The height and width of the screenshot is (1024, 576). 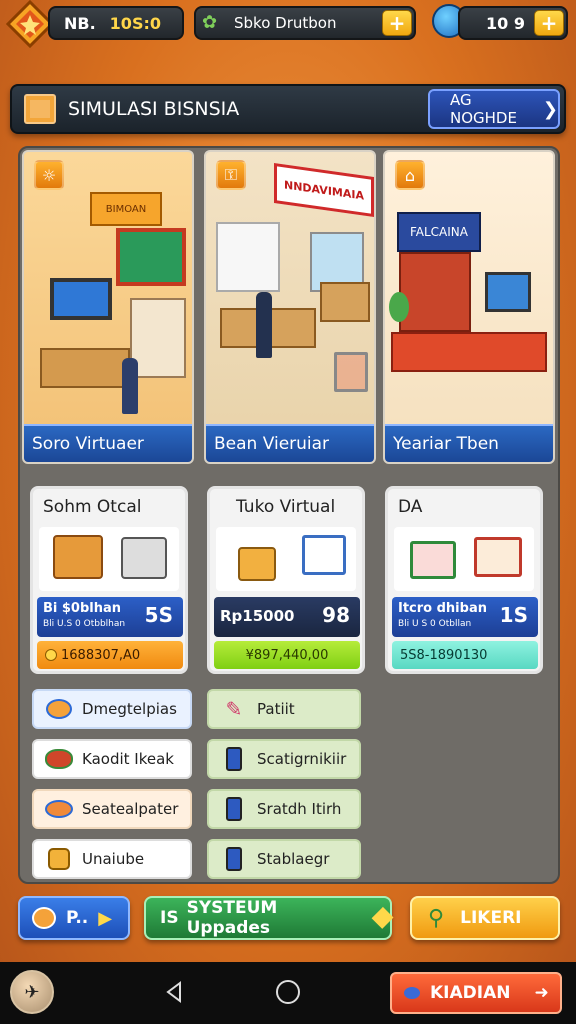 I want to click on list-item-label: Unaiube, so click(x=113, y=859).